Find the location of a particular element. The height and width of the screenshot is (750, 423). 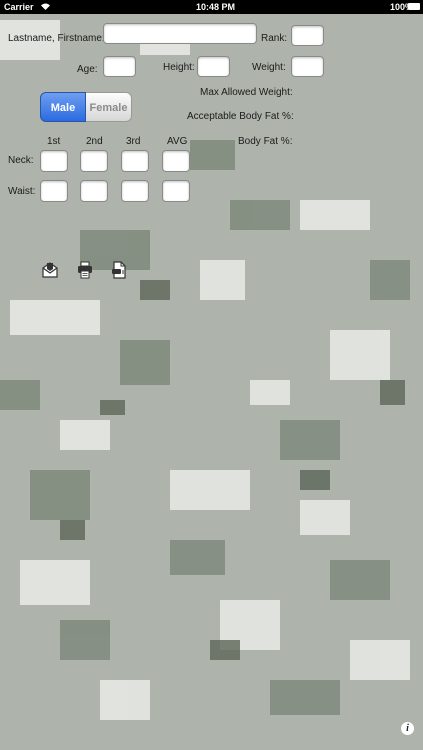

waist-2nd-input is located at coordinates (94, 191).